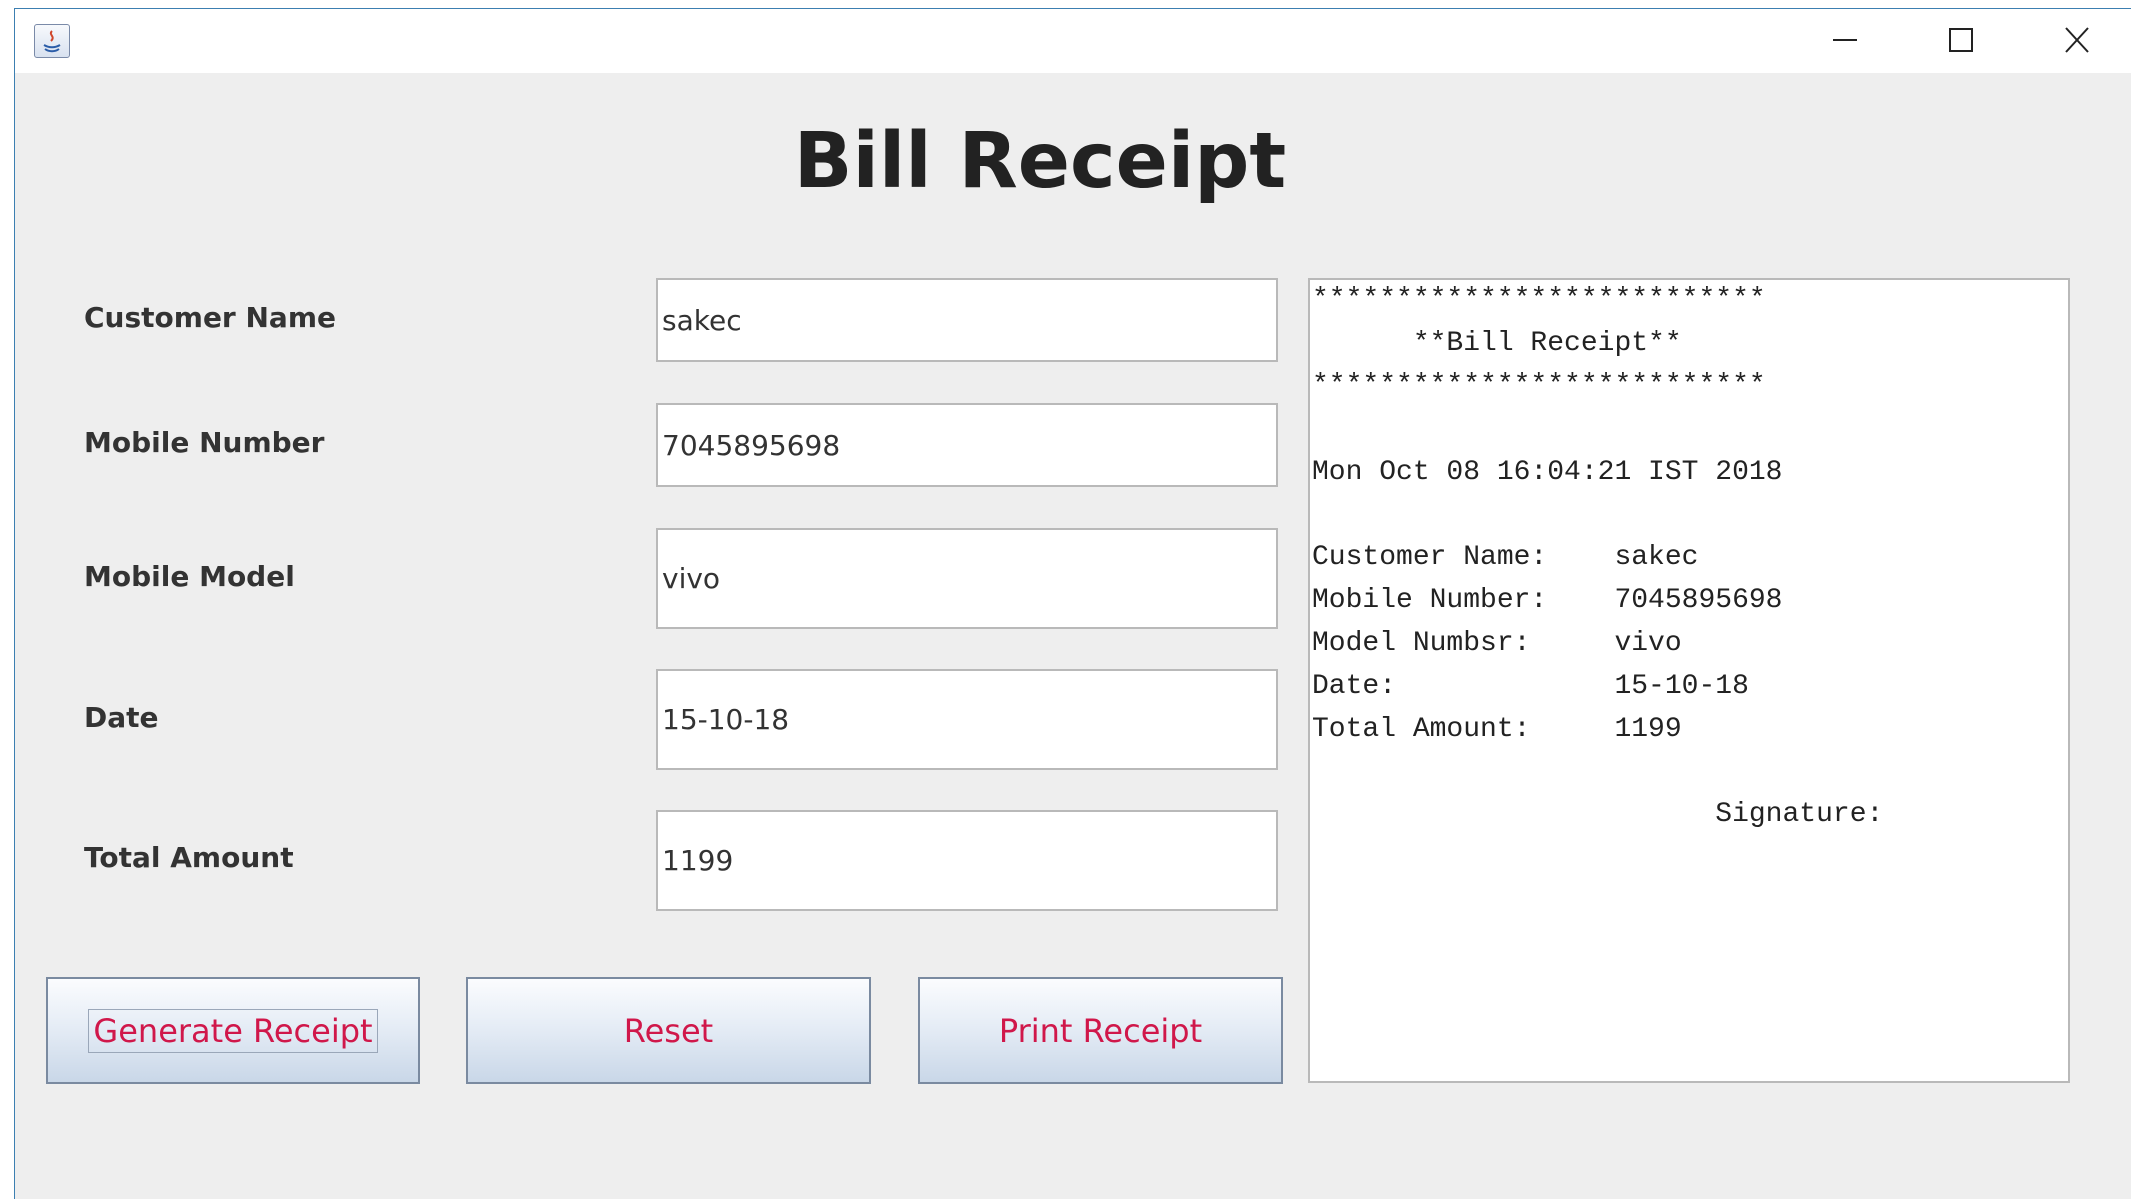 The height and width of the screenshot is (1199, 2131). Describe the element at coordinates (668, 1030) in the screenshot. I see `reset-button: Reset` at that location.